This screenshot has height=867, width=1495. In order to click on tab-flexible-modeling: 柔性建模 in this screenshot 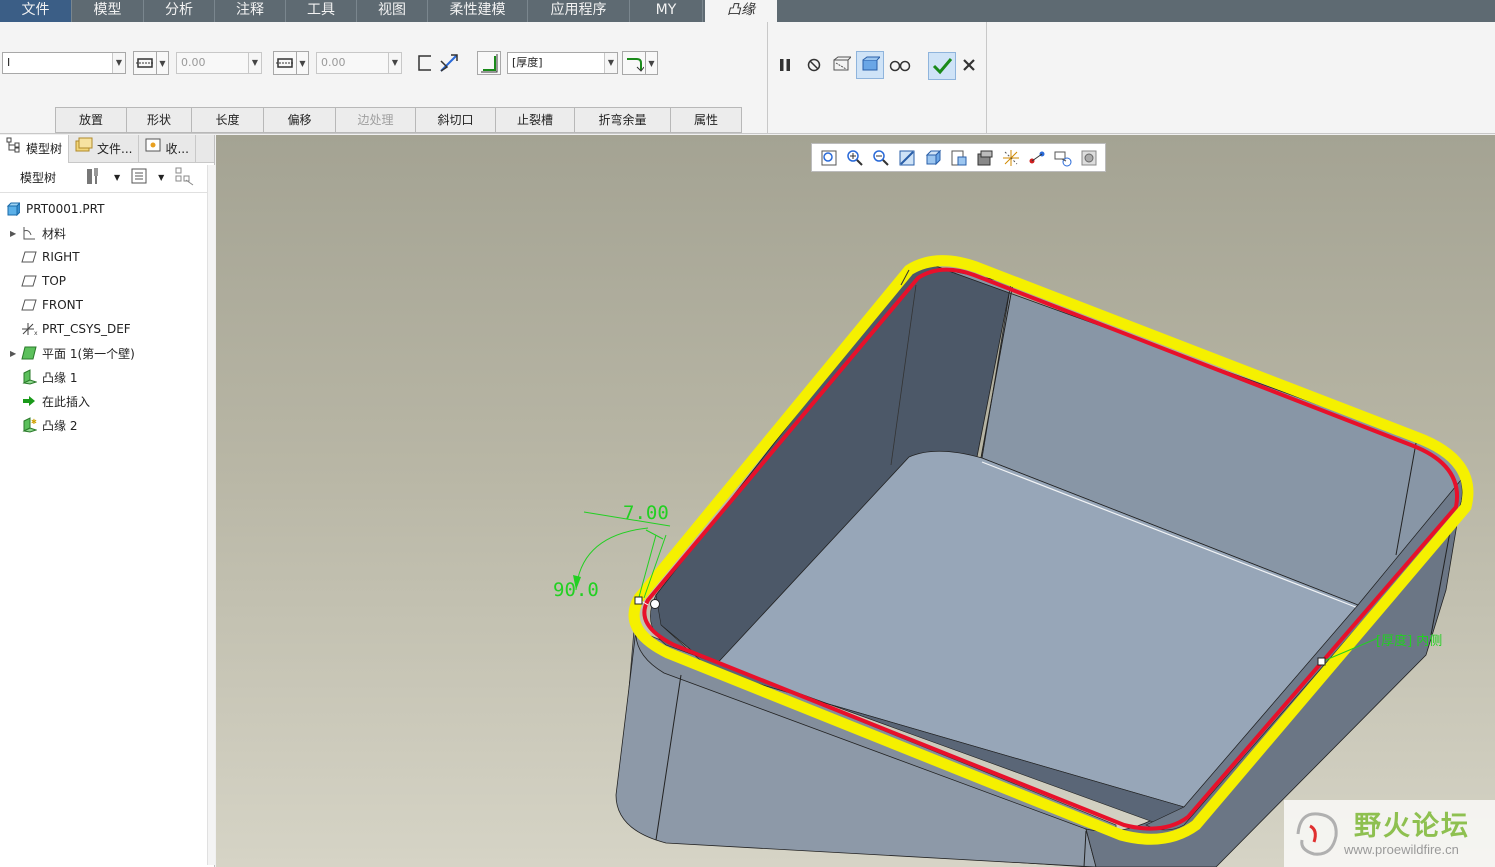, I will do `click(478, 11)`.